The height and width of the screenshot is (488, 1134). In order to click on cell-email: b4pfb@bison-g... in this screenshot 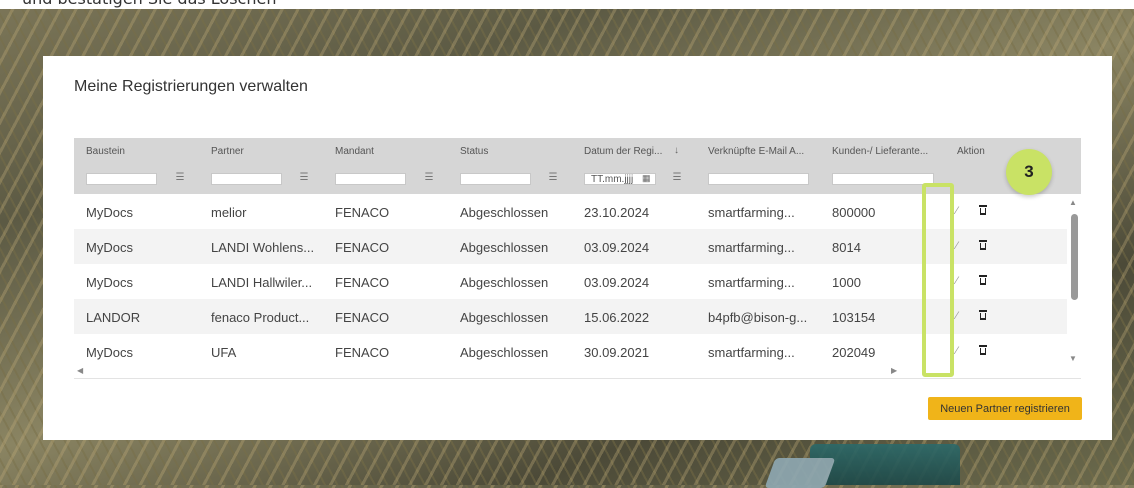, I will do `click(758, 317)`.